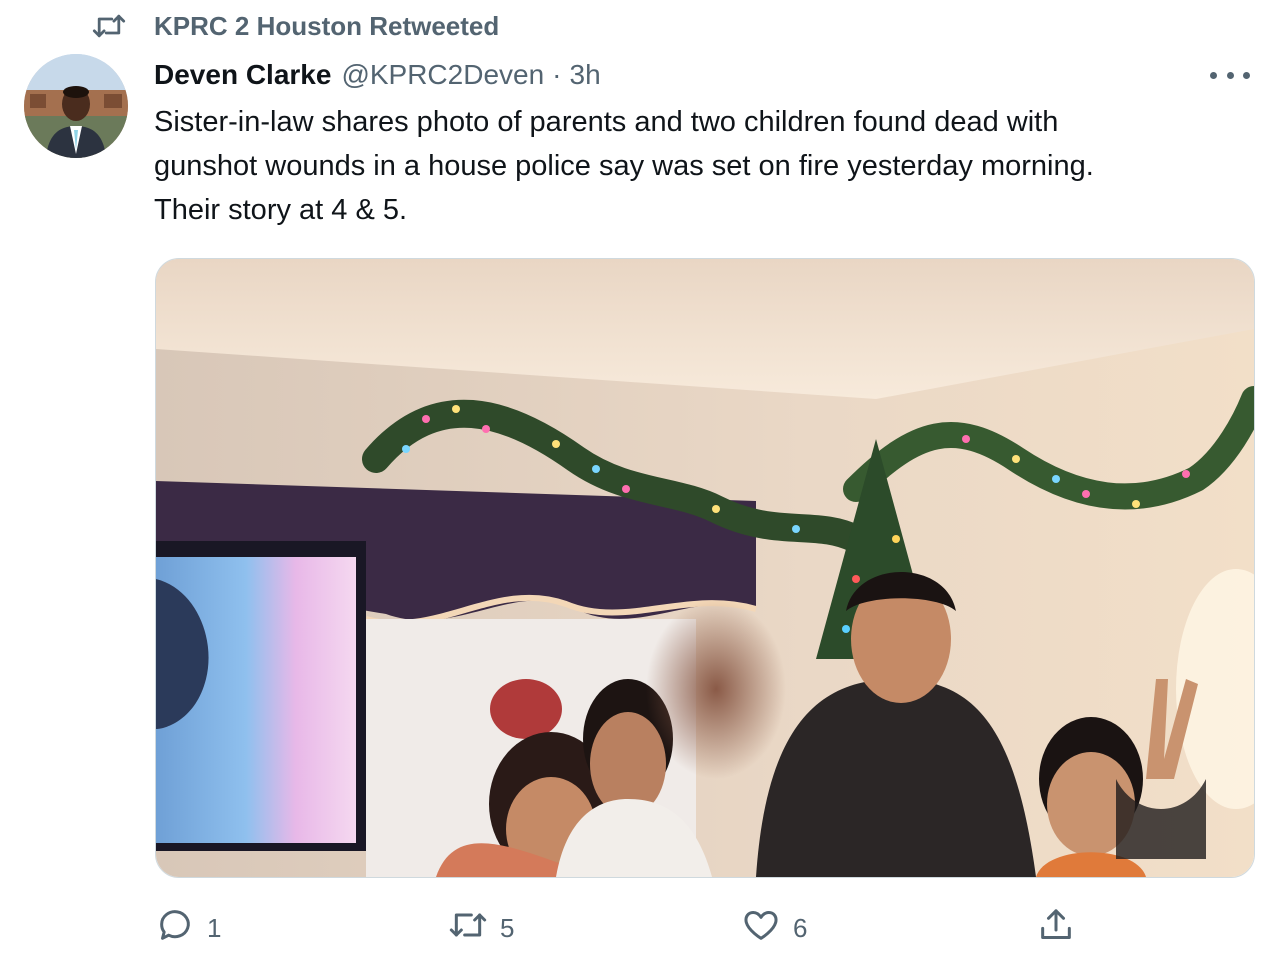 The width and height of the screenshot is (1280, 965). I want to click on reply-count: 1, so click(214, 927).